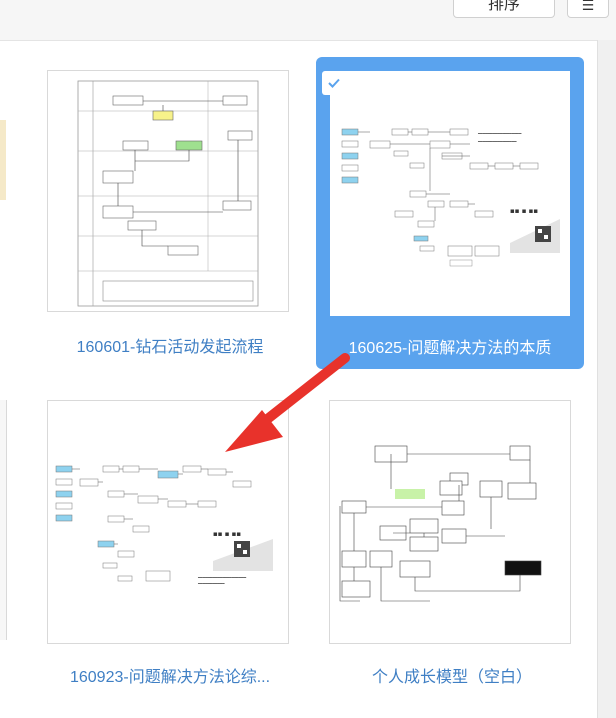  I want to click on top-toolbar: 排序 ☰, so click(308, 20).